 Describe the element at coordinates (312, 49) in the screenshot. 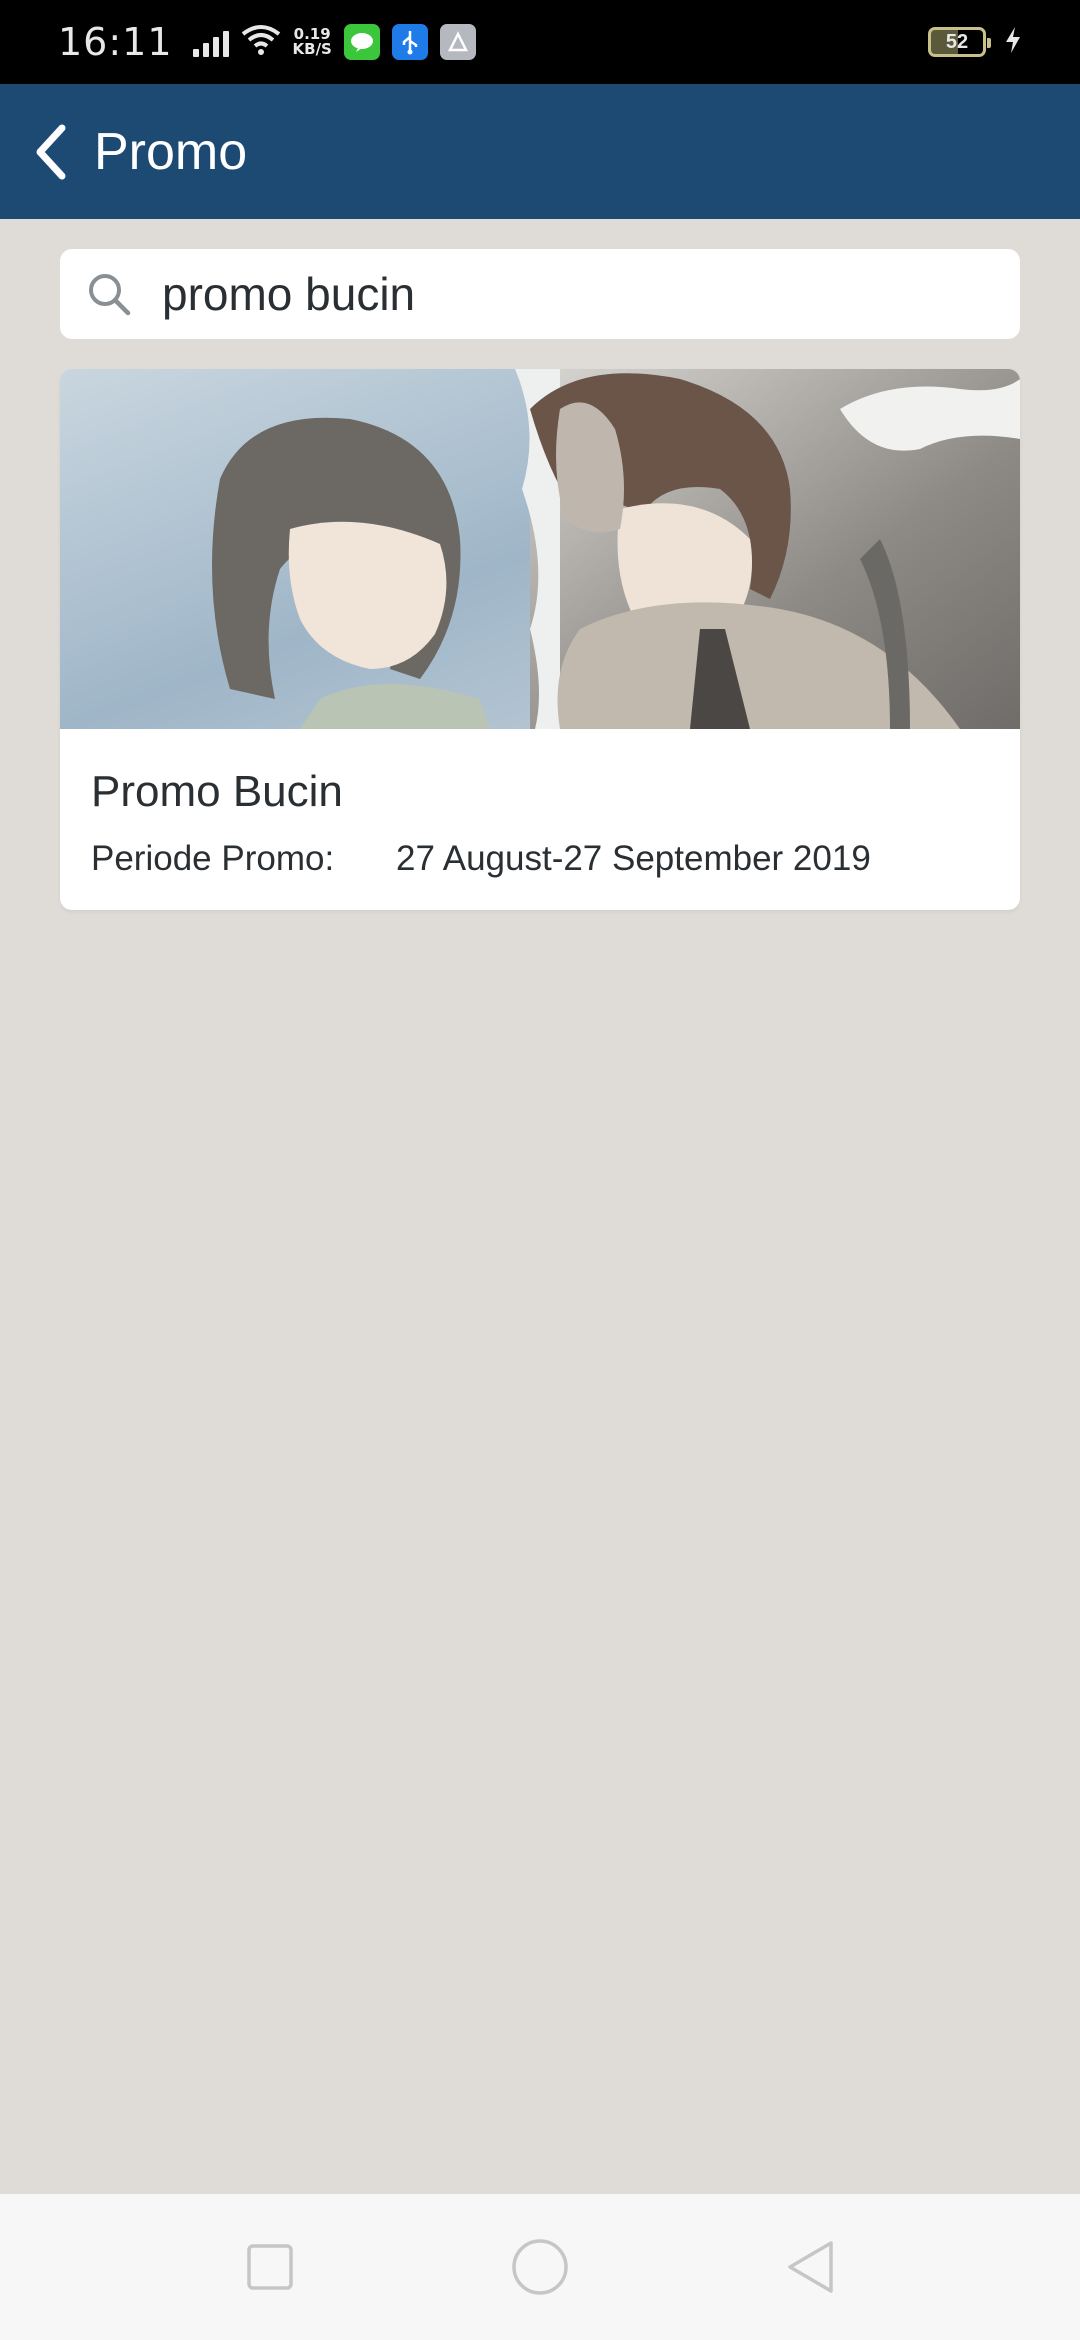

I see `speed-unit: KB/S` at that location.